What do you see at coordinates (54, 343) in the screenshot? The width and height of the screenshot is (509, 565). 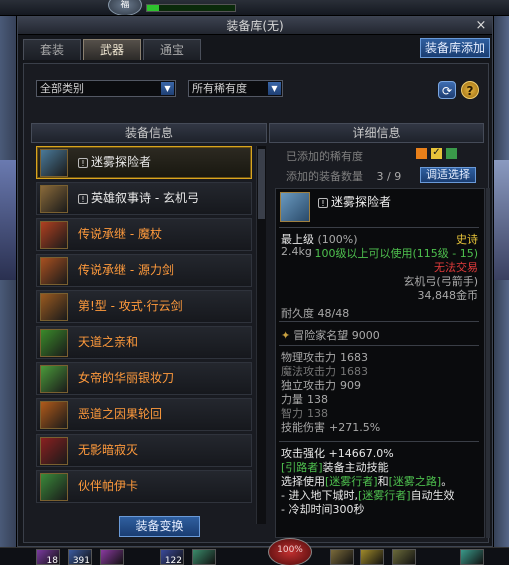 I see `staff-weapon-icon` at bounding box center [54, 343].